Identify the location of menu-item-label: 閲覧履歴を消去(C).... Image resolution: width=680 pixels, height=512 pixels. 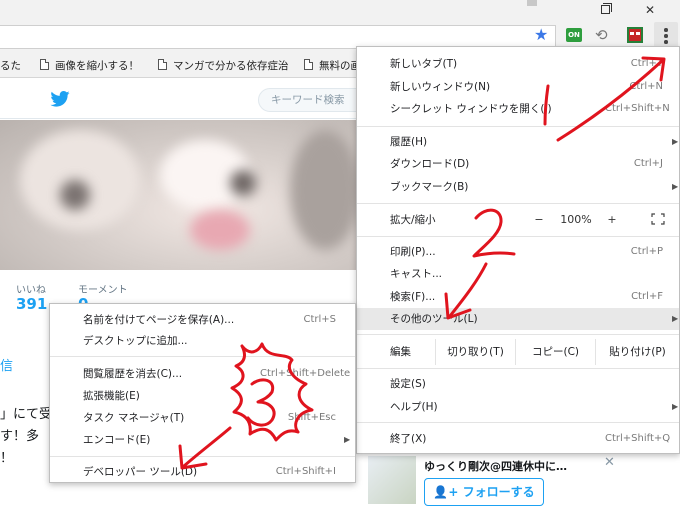
(133, 374).